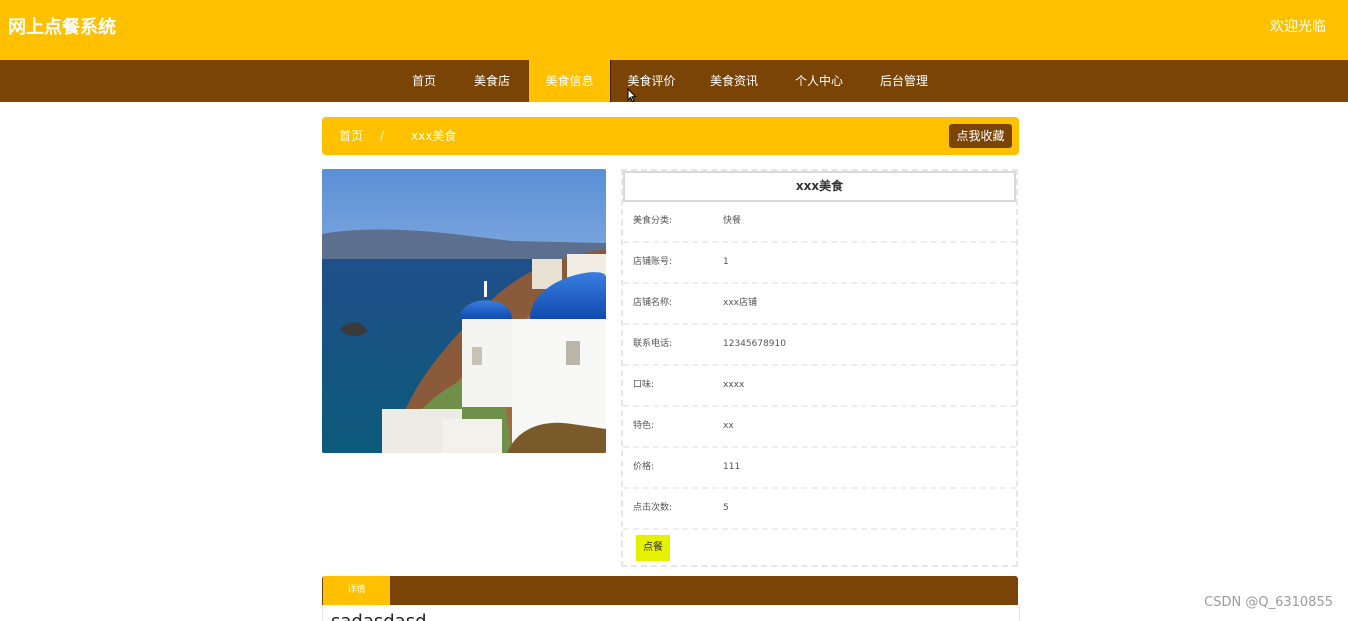  What do you see at coordinates (728, 426) in the screenshot?
I see `info-value: xx` at bounding box center [728, 426].